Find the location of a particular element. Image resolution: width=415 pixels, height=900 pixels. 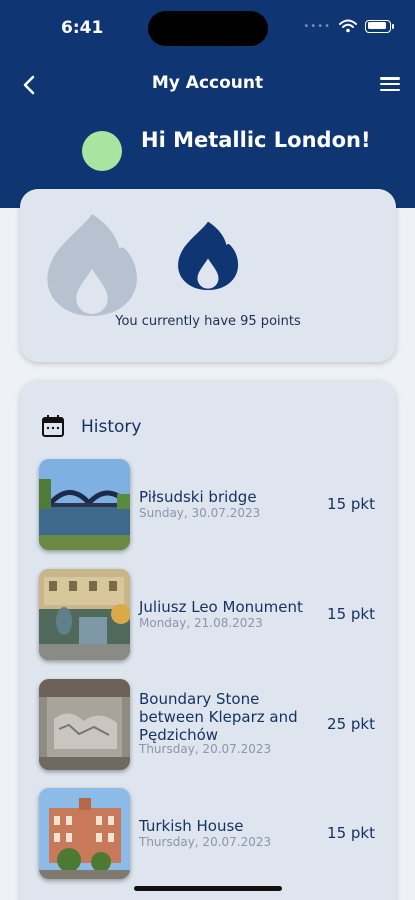

wifi-icon is located at coordinates (348, 26).